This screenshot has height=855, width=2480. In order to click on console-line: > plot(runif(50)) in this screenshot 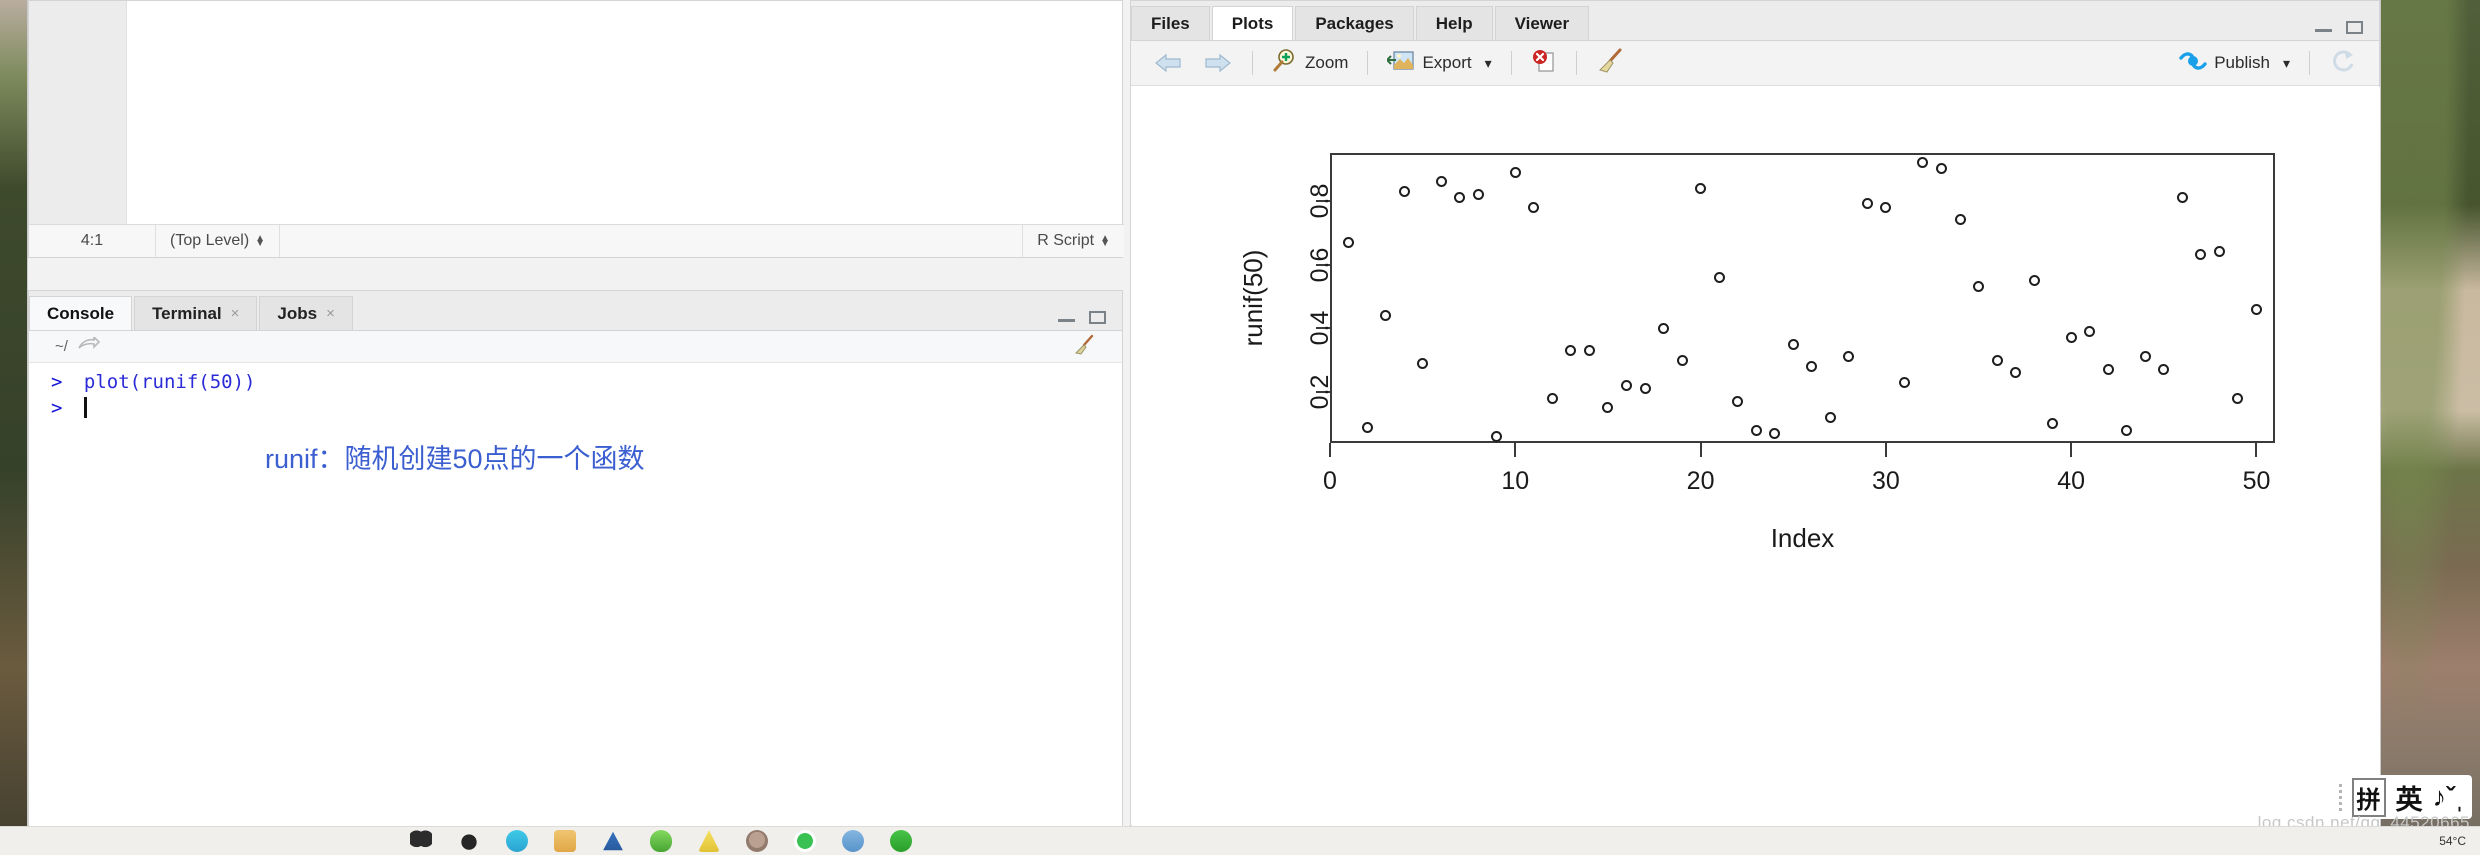, I will do `click(586, 382)`.